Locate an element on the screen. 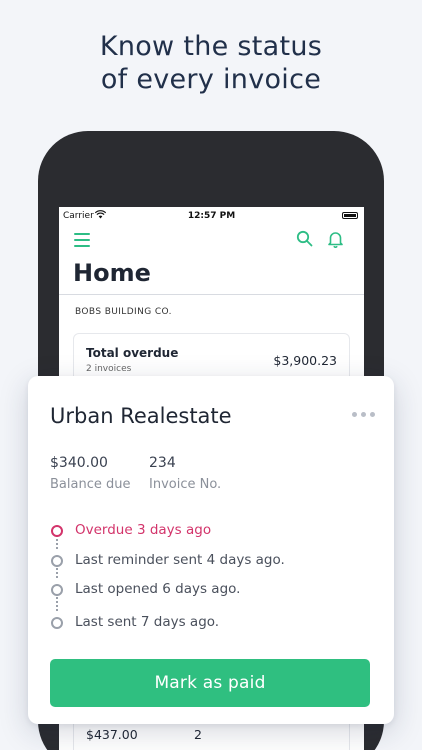 The height and width of the screenshot is (750, 422). overdue-title: Total overdue is located at coordinates (132, 353).